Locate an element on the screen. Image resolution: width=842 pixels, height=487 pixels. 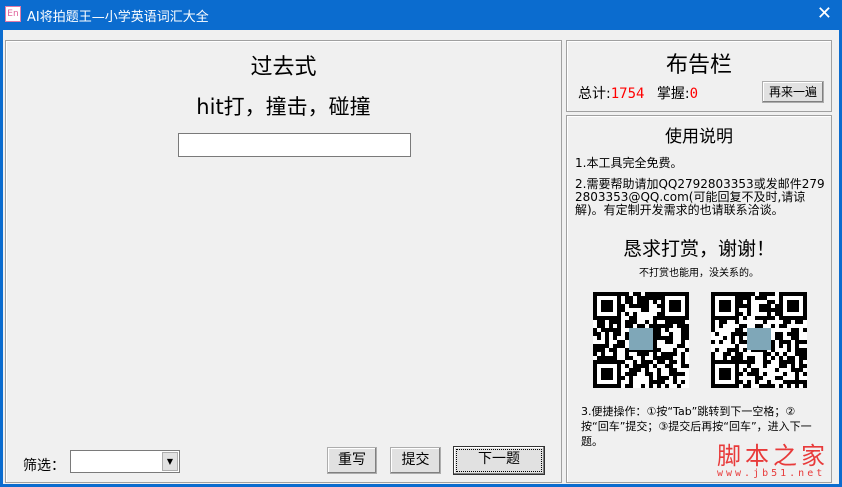
submit-button: 提交 is located at coordinates (415, 460).